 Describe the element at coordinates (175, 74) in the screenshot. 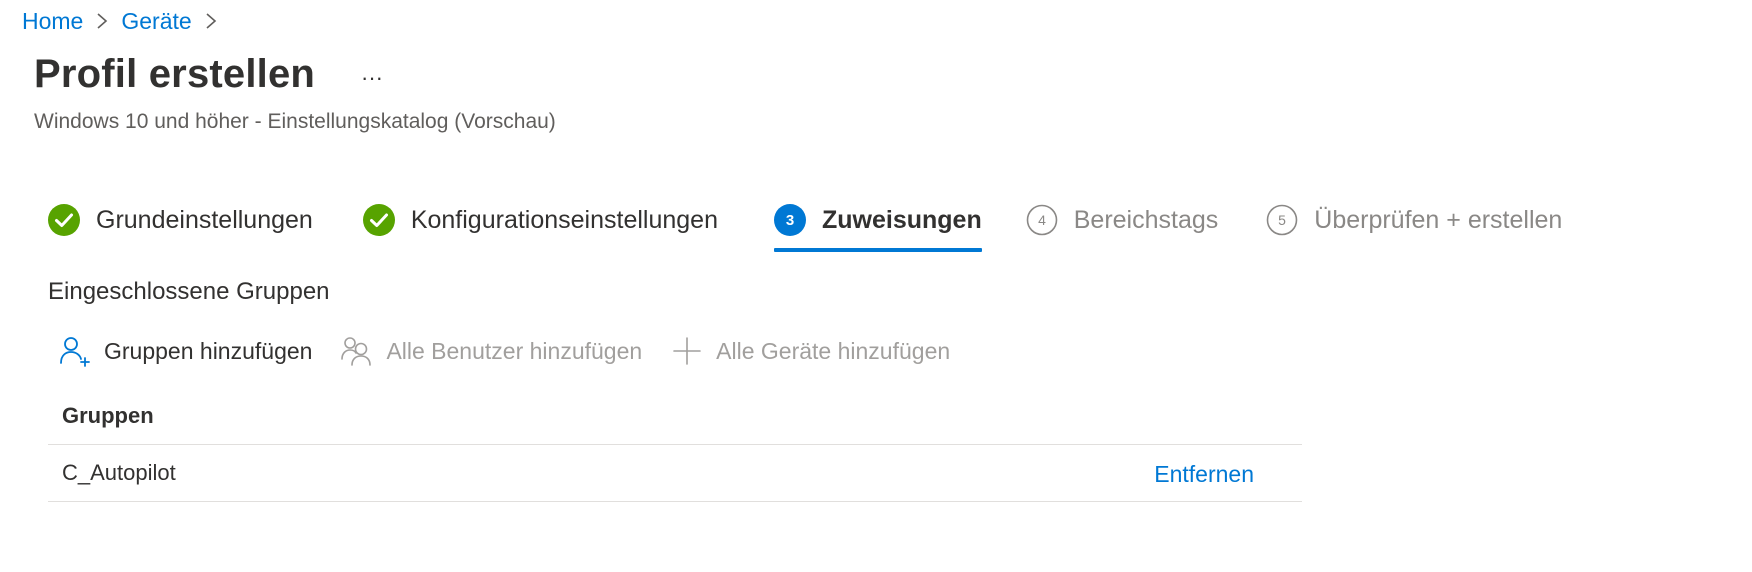

I see `page-title: Profil erstellen` at that location.